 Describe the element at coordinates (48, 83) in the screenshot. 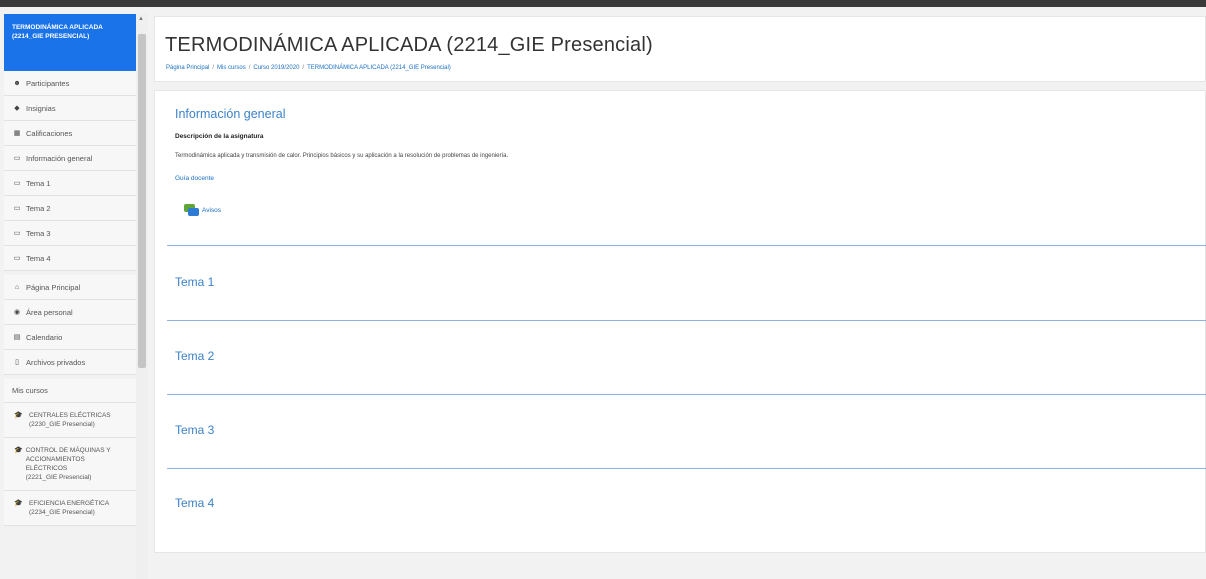

I see `sidebar-item-label: Participantes` at that location.